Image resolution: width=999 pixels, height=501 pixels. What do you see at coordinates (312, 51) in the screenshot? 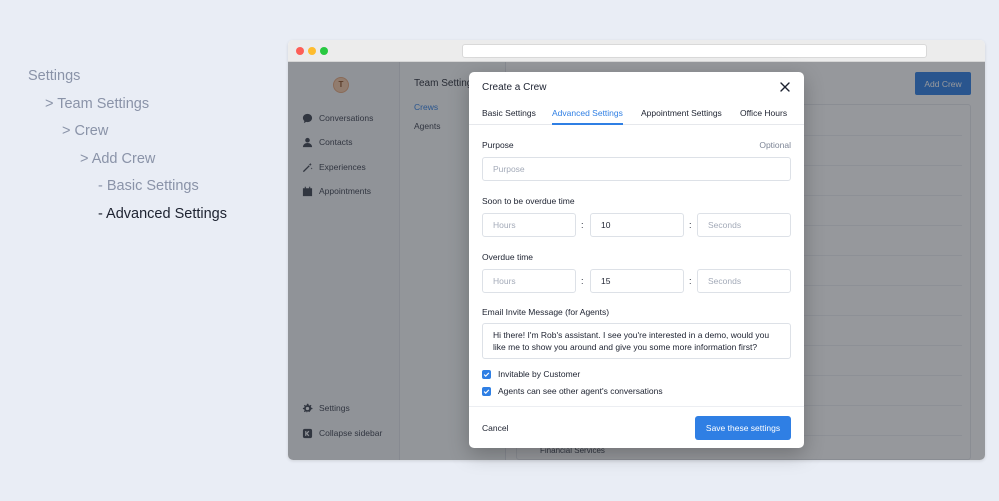
I see `minimize-window-button` at bounding box center [312, 51].